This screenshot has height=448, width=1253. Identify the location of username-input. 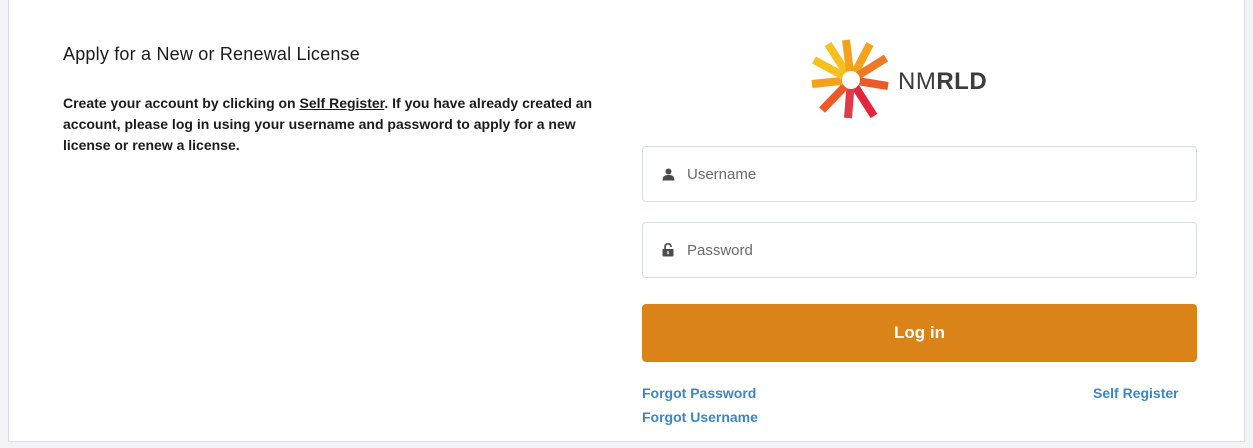
(927, 174).